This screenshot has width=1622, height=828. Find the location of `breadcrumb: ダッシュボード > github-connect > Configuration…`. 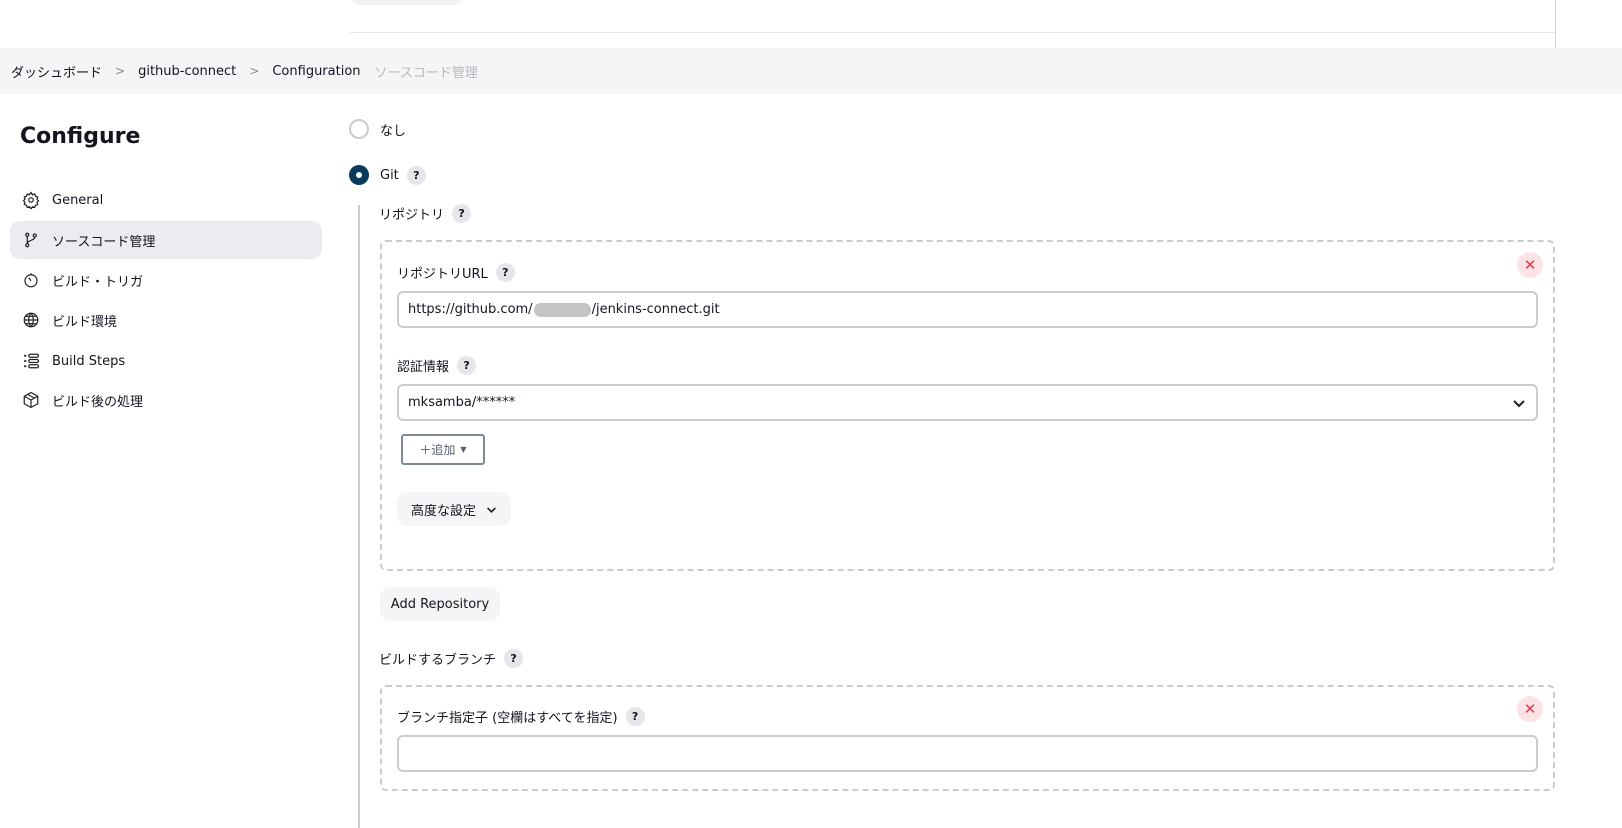

breadcrumb: ダッシュボード > github-connect > Configuration… is located at coordinates (811, 71).